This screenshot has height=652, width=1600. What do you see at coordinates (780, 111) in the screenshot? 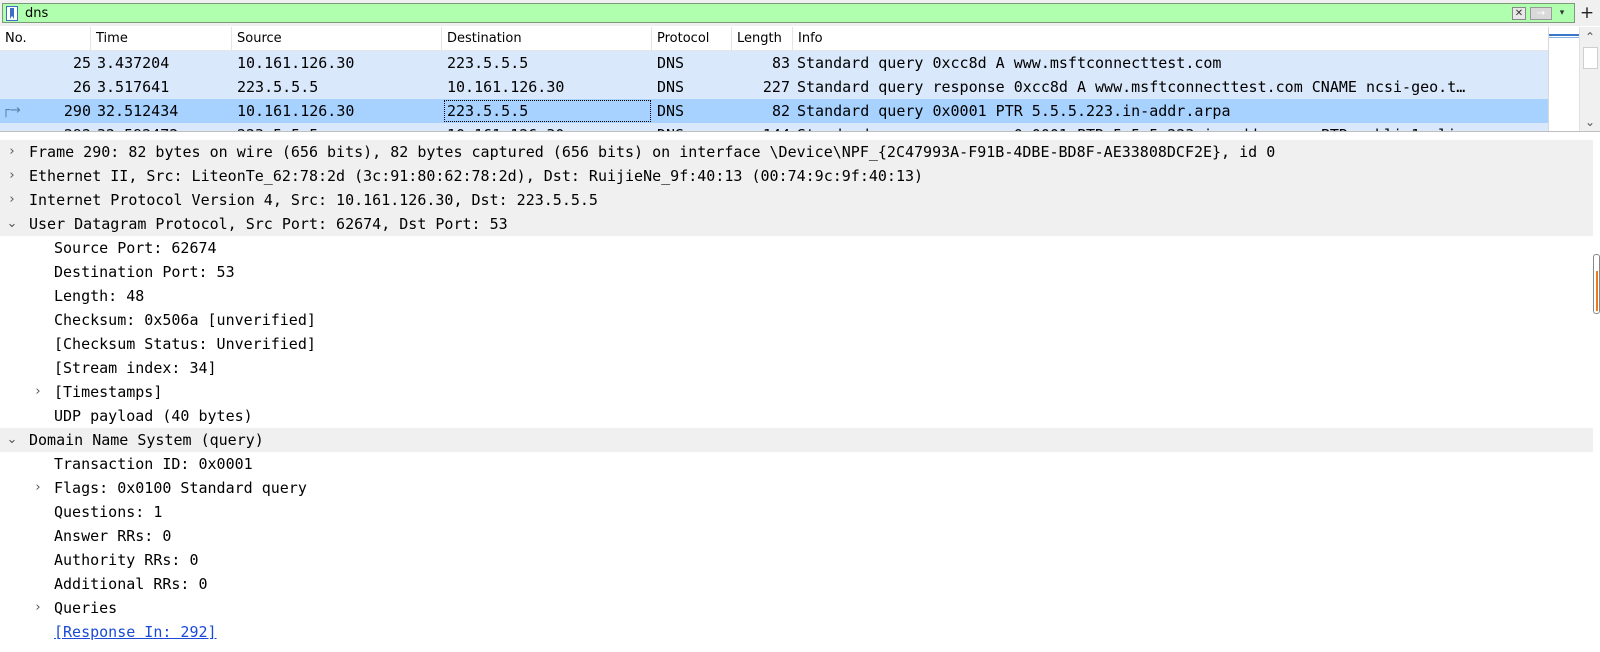
I see `packet-length: 82` at bounding box center [780, 111].